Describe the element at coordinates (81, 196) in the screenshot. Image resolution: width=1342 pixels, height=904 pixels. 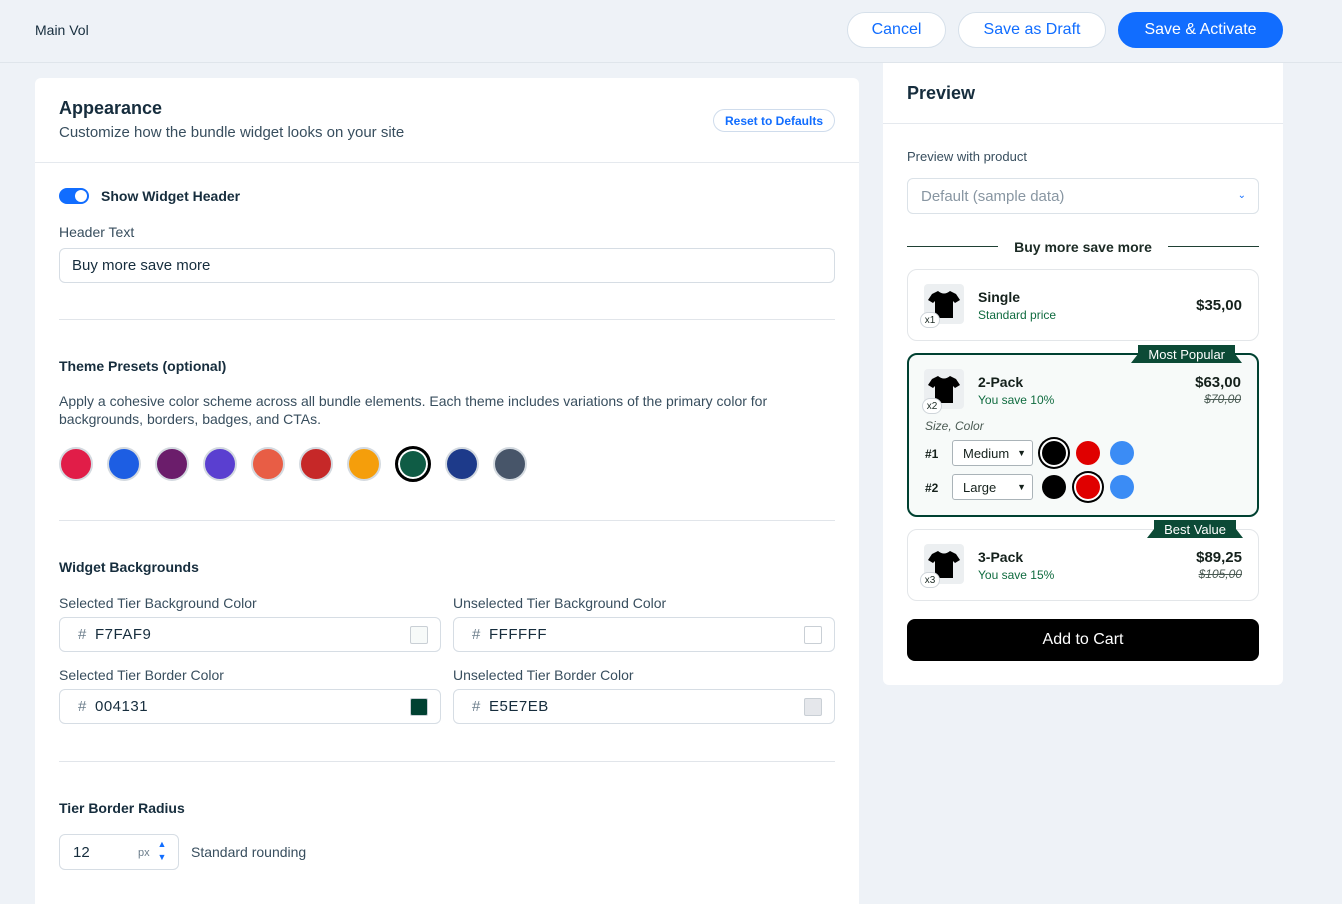
I see `toggle-knob` at that location.